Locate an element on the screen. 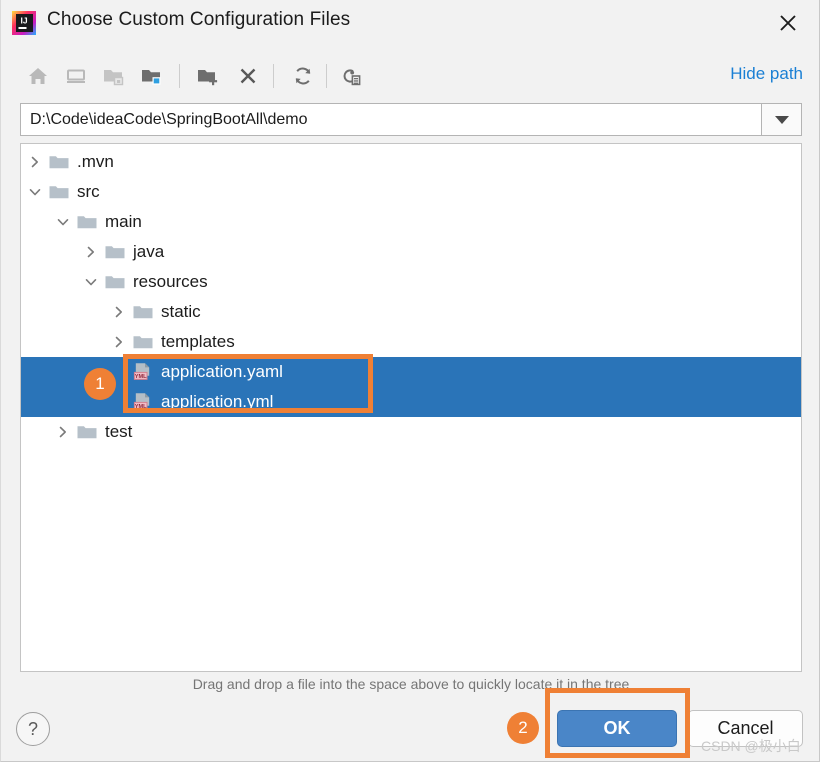 The width and height of the screenshot is (820, 762). dialog-title: Choose Custom Configuration Files is located at coordinates (199, 19).